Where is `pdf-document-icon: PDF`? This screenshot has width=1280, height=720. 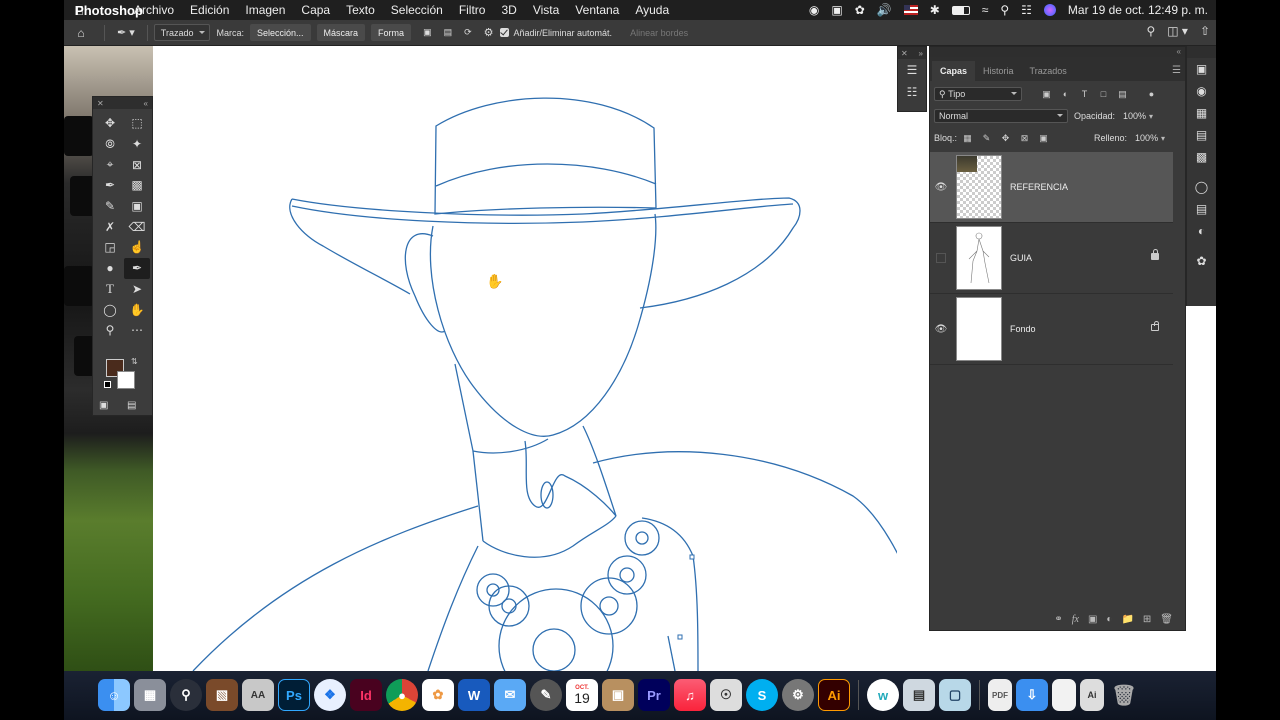 pdf-document-icon: PDF is located at coordinates (1000, 695).